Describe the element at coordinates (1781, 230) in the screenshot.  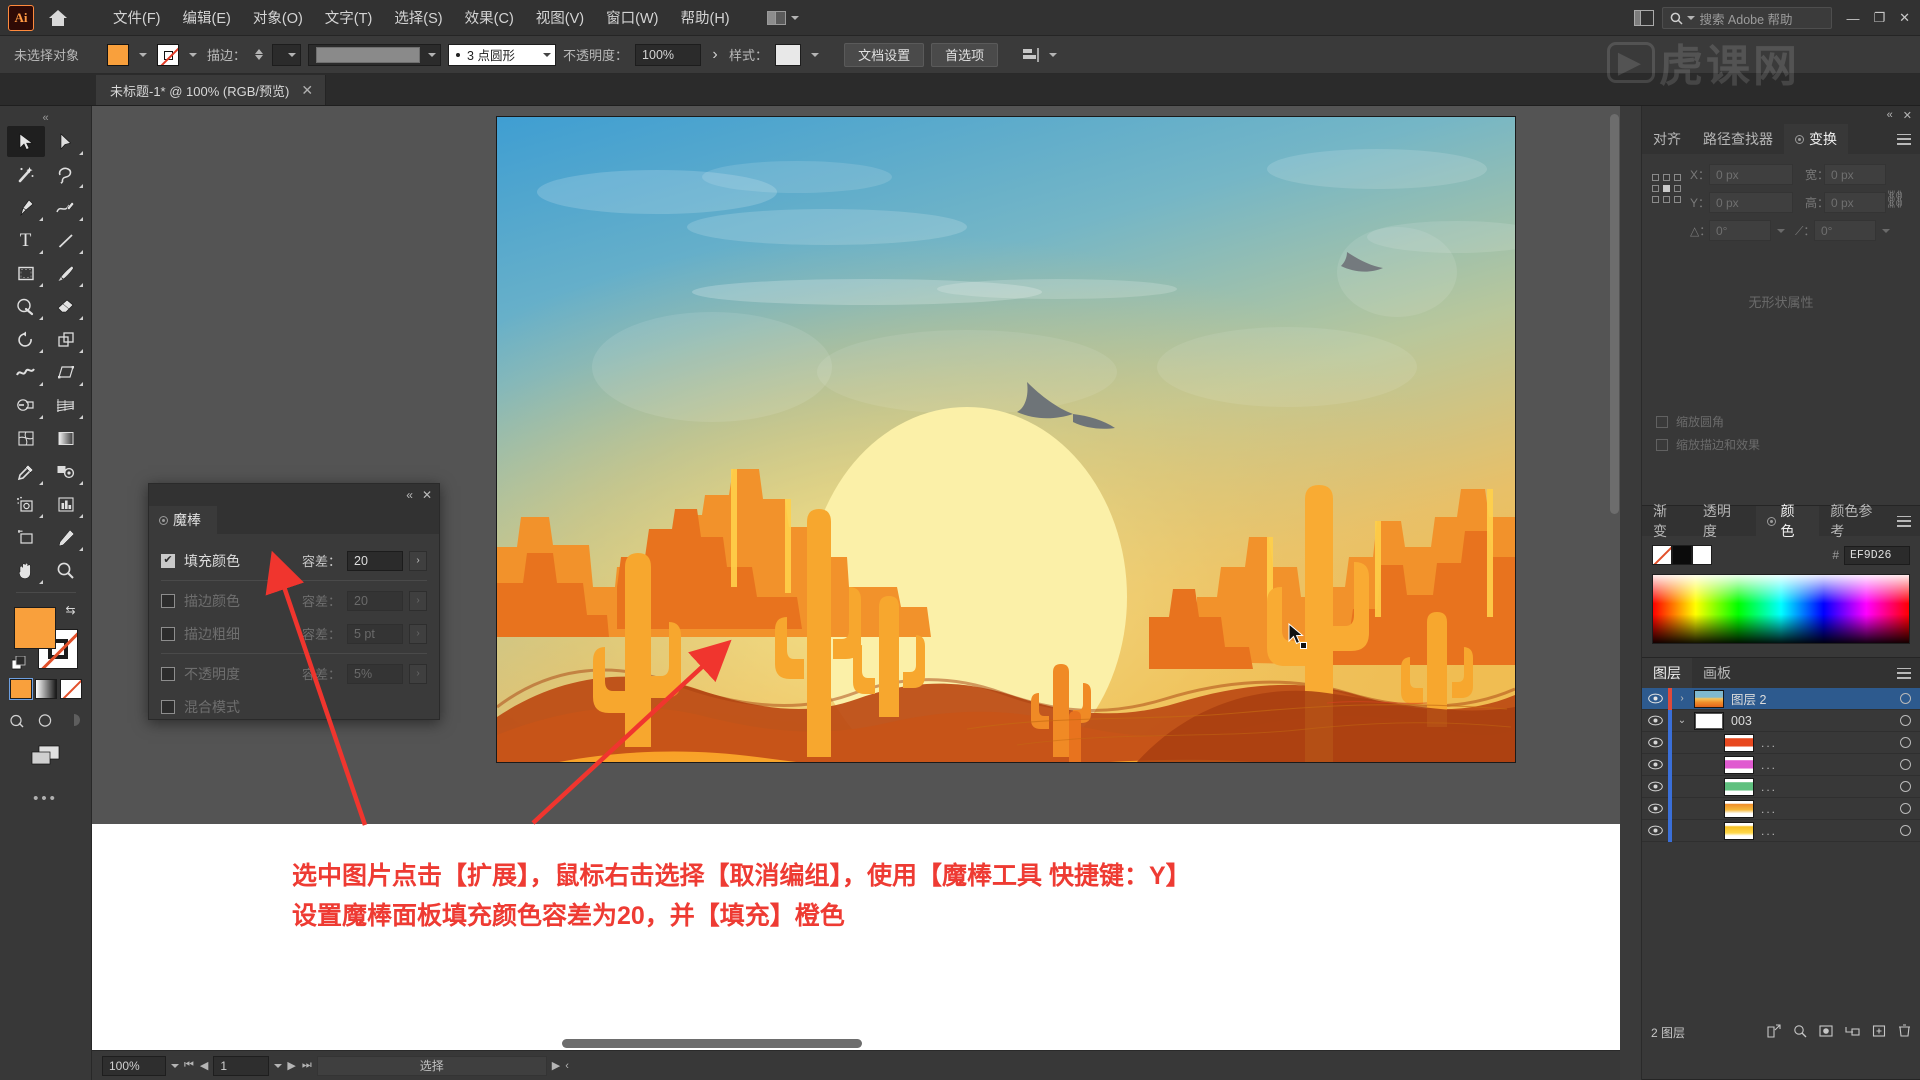
I see `chevron-down-icon` at that location.